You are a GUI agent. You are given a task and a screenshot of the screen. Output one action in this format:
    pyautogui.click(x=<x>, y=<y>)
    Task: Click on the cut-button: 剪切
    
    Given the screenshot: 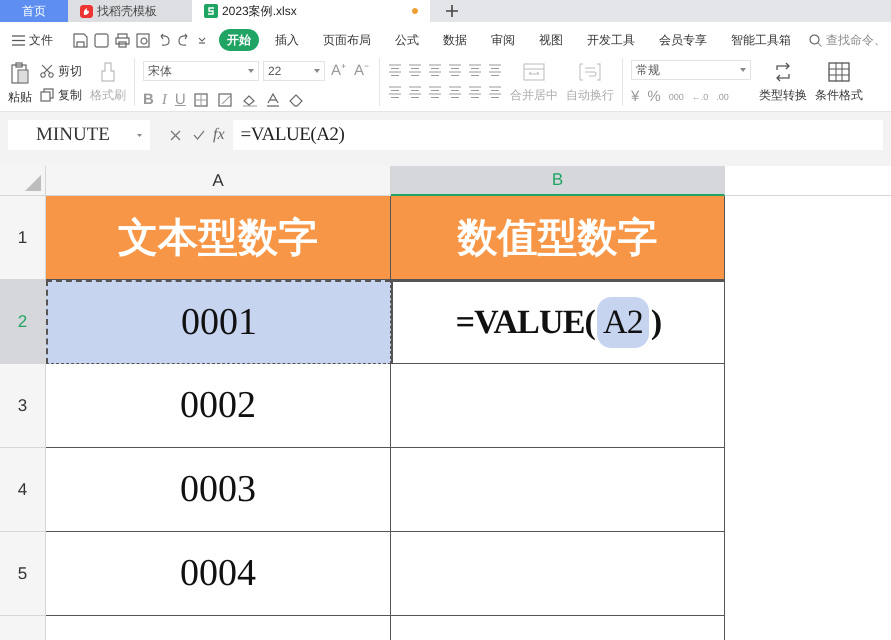 What is the action you would take?
    pyautogui.click(x=61, y=71)
    